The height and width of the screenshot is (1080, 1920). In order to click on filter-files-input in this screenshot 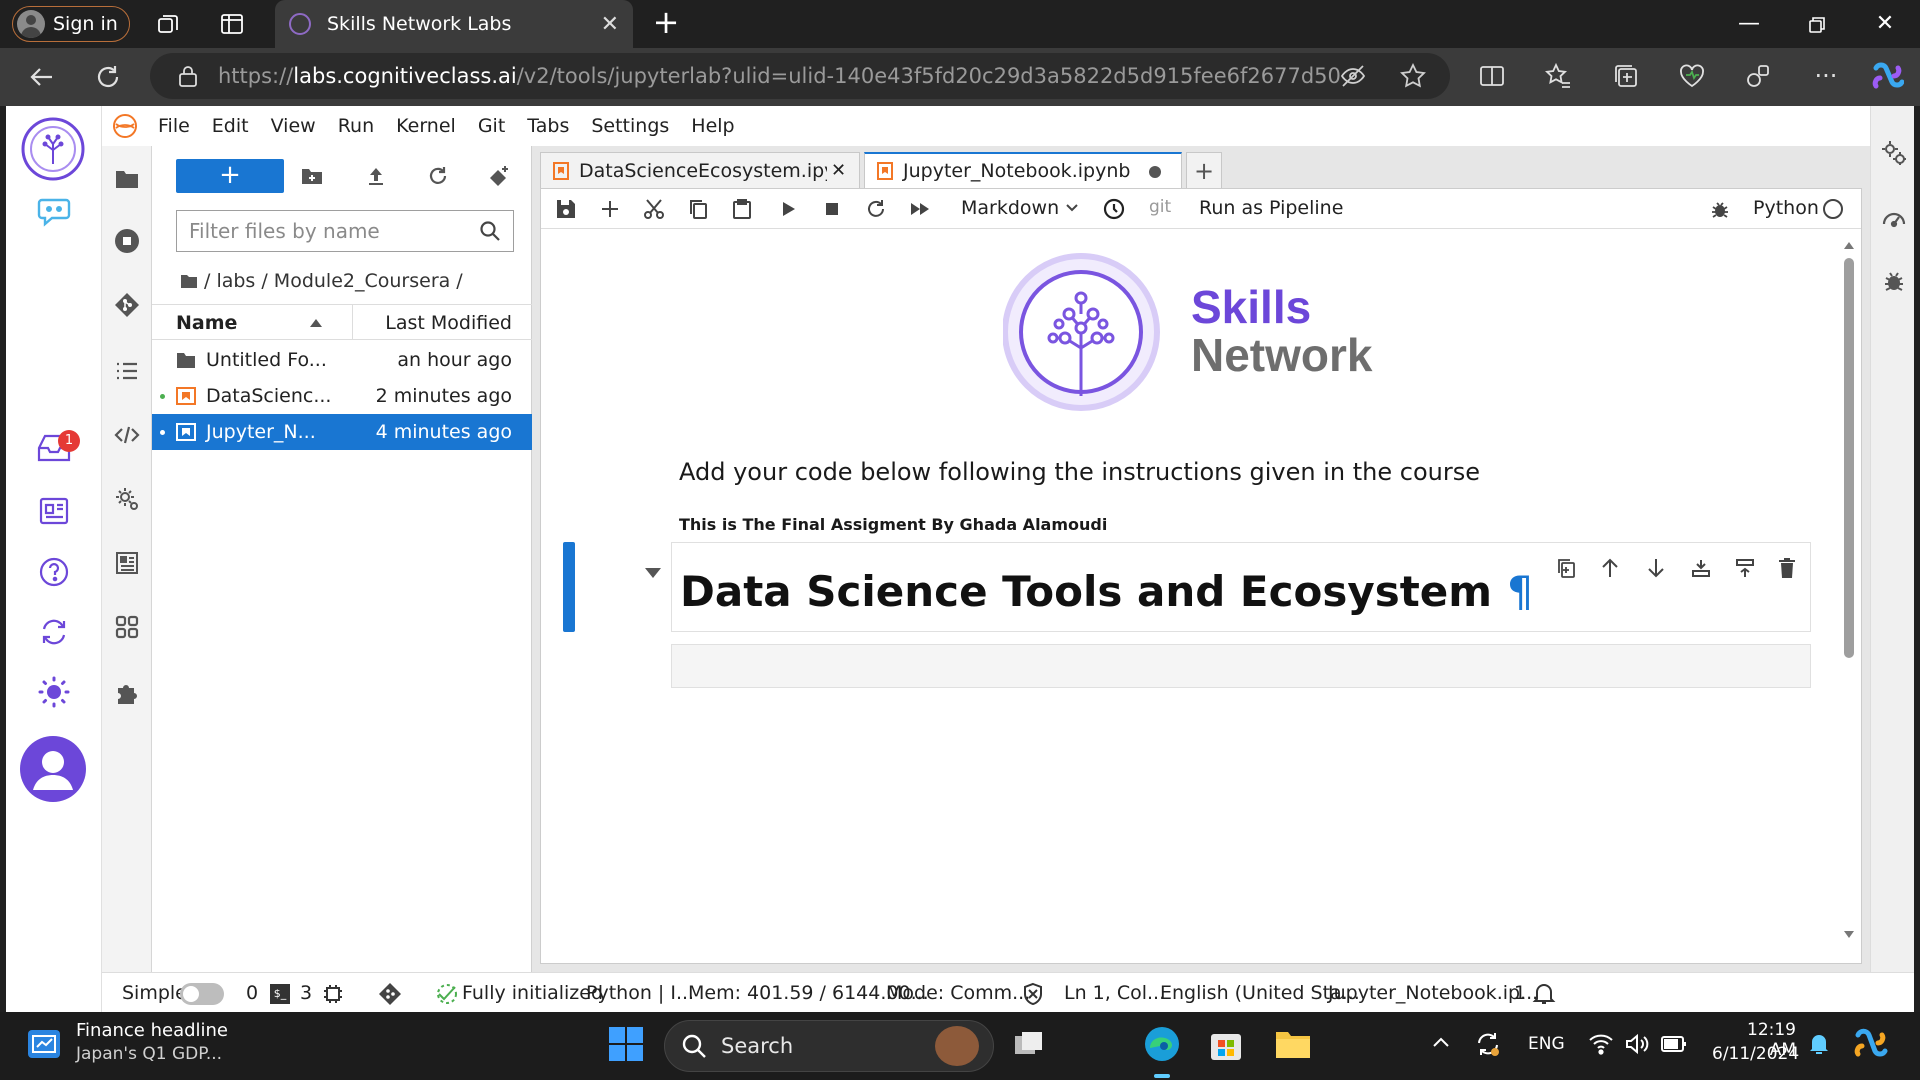, I will do `click(329, 231)`.